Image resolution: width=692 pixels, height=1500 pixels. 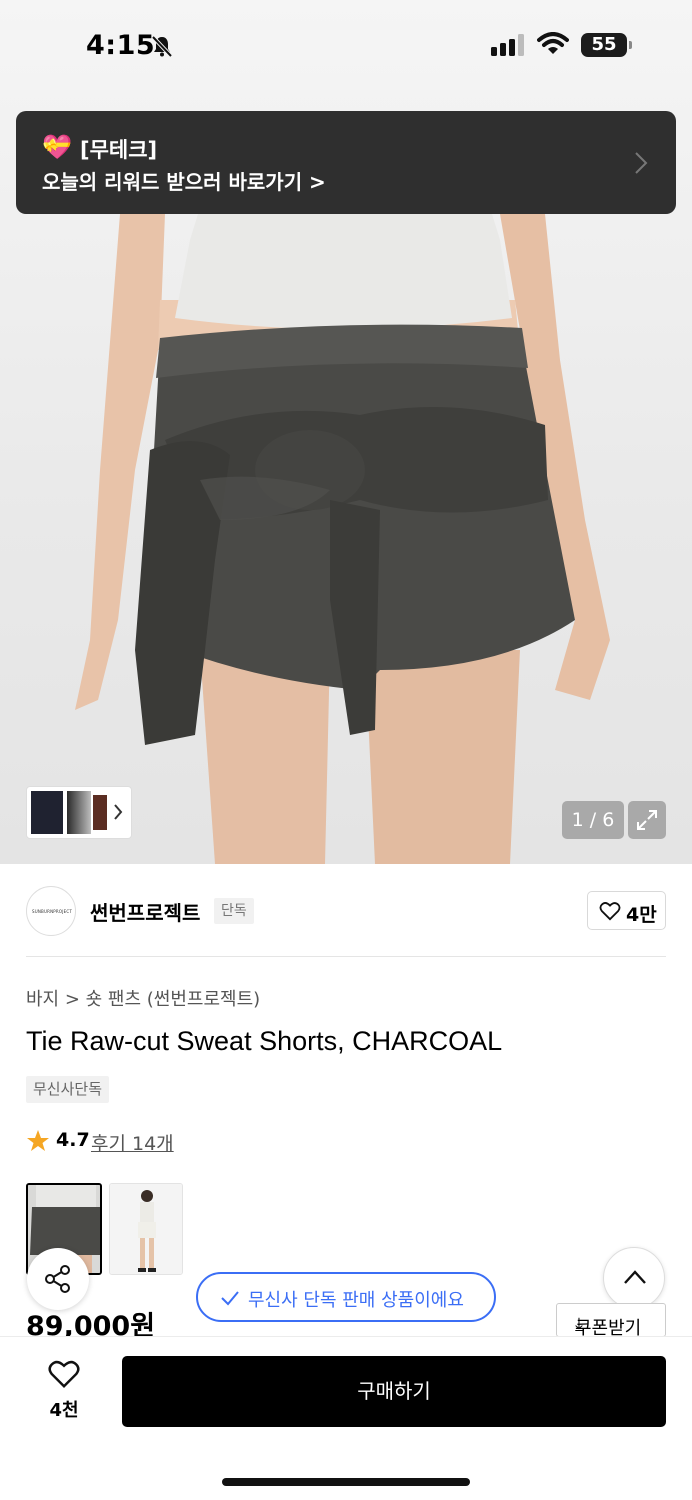 I want to click on brand-name: 썬번프로젝트, so click(x=145, y=911).